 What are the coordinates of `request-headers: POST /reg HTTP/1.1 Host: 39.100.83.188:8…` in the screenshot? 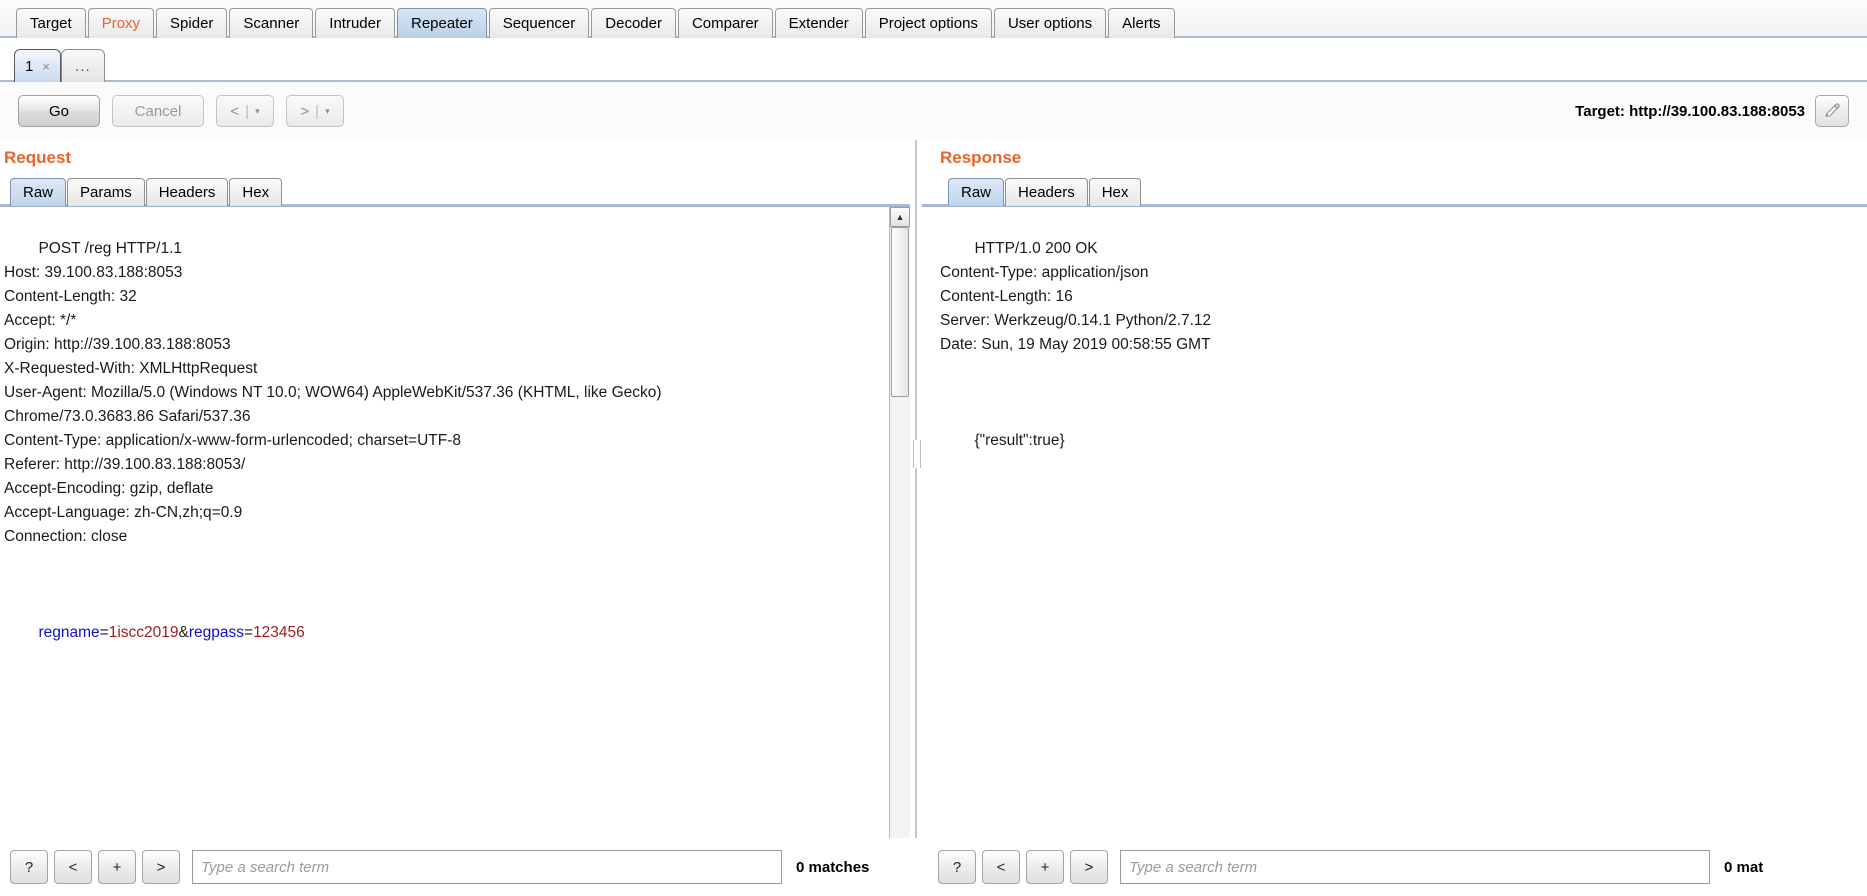 It's located at (333, 392).